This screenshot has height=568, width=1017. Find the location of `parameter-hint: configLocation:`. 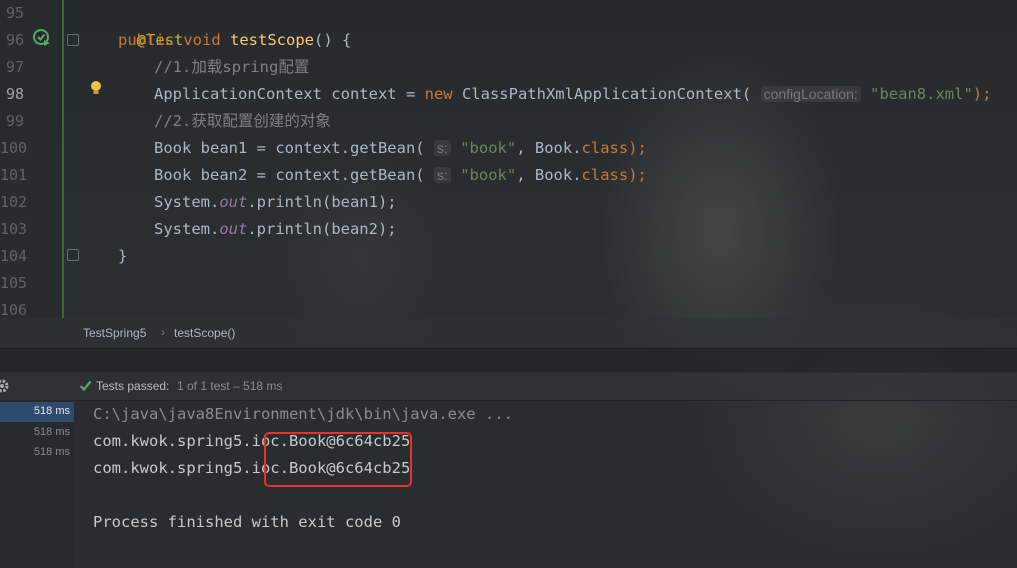

parameter-hint: configLocation: is located at coordinates (810, 94).